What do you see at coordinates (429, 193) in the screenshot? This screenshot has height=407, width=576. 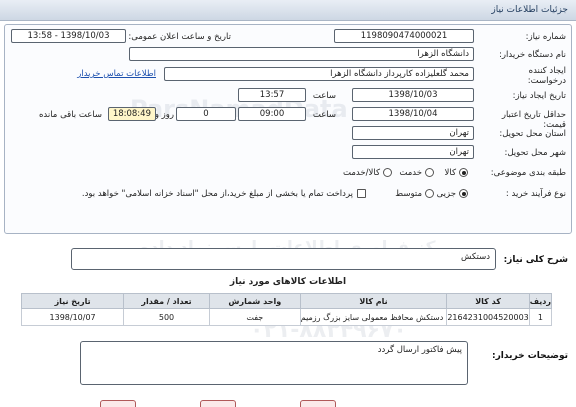 I see `purchase-radio-medium` at bounding box center [429, 193].